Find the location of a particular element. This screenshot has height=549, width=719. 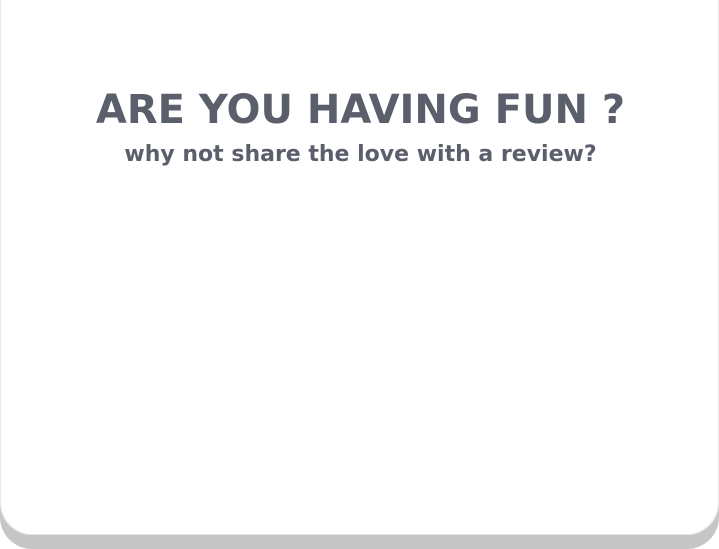

review-prompt-subtitle: why not share the love with a review? is located at coordinates (360, 154).